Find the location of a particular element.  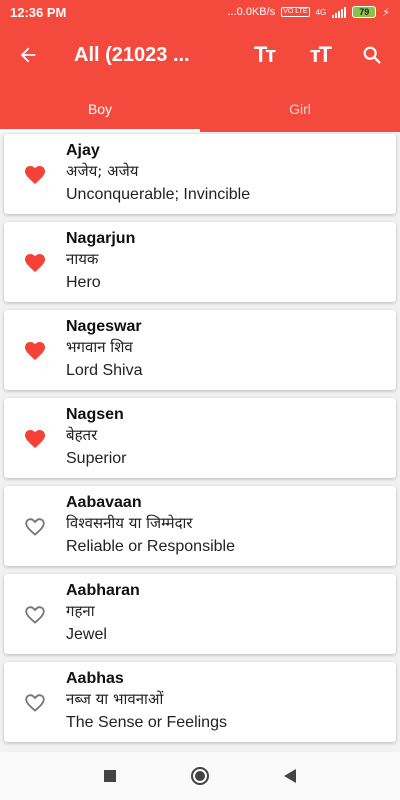

name-label: Nagarjun is located at coordinates (101, 238).